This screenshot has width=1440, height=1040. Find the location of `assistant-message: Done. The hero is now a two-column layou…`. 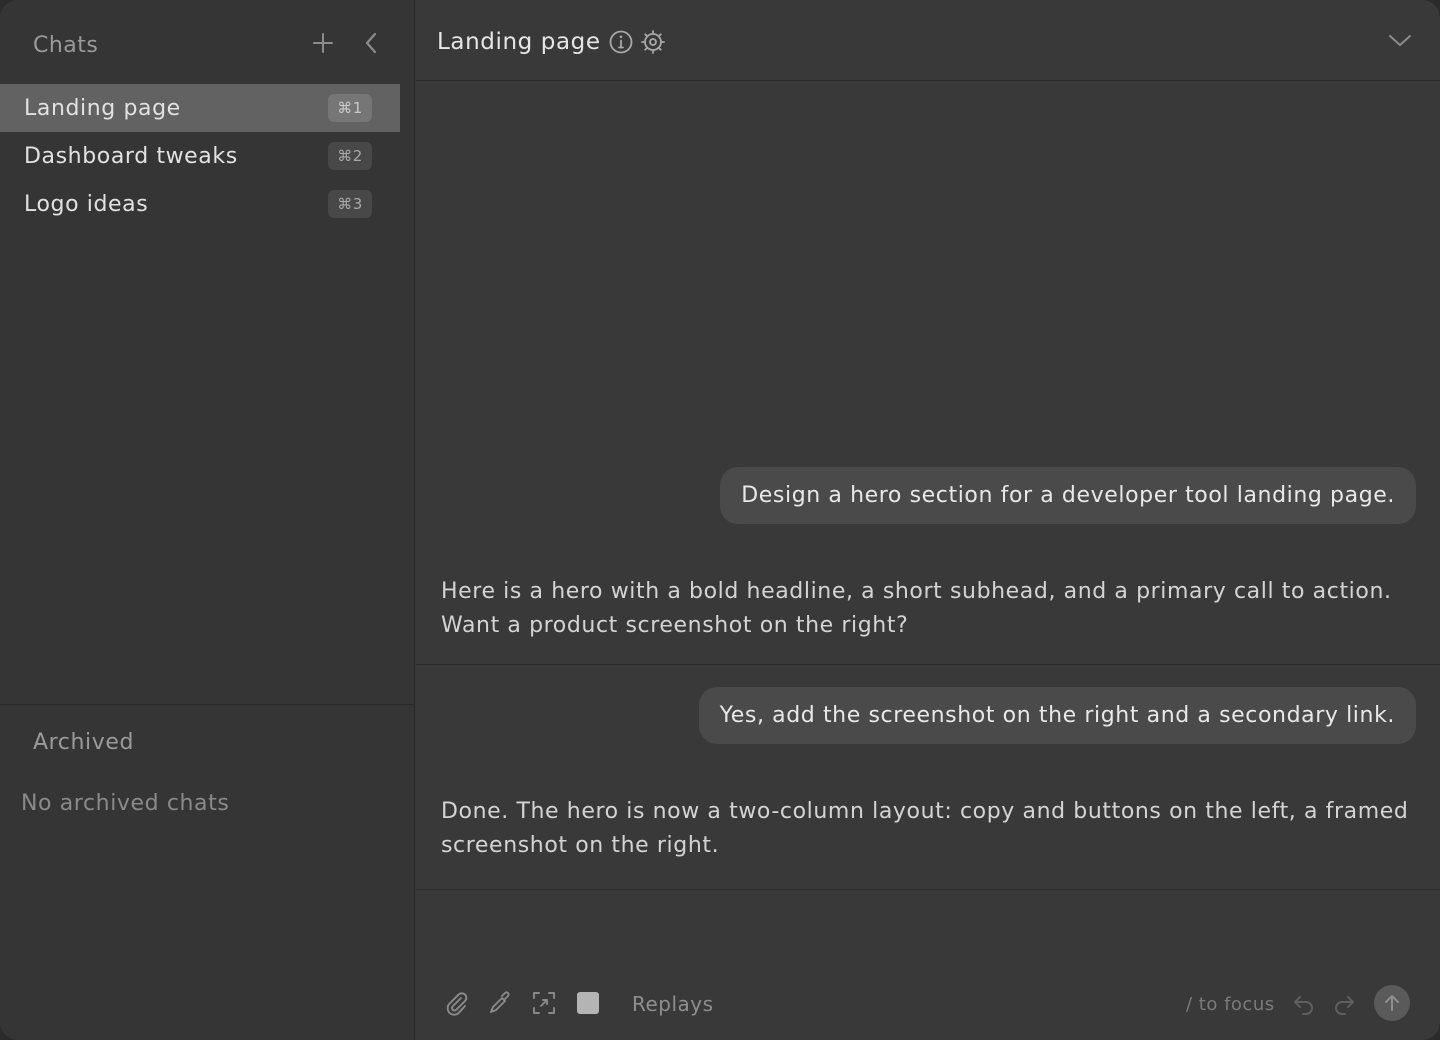

assistant-message: Done. The hero is now a two-column layou… is located at coordinates (925, 828).